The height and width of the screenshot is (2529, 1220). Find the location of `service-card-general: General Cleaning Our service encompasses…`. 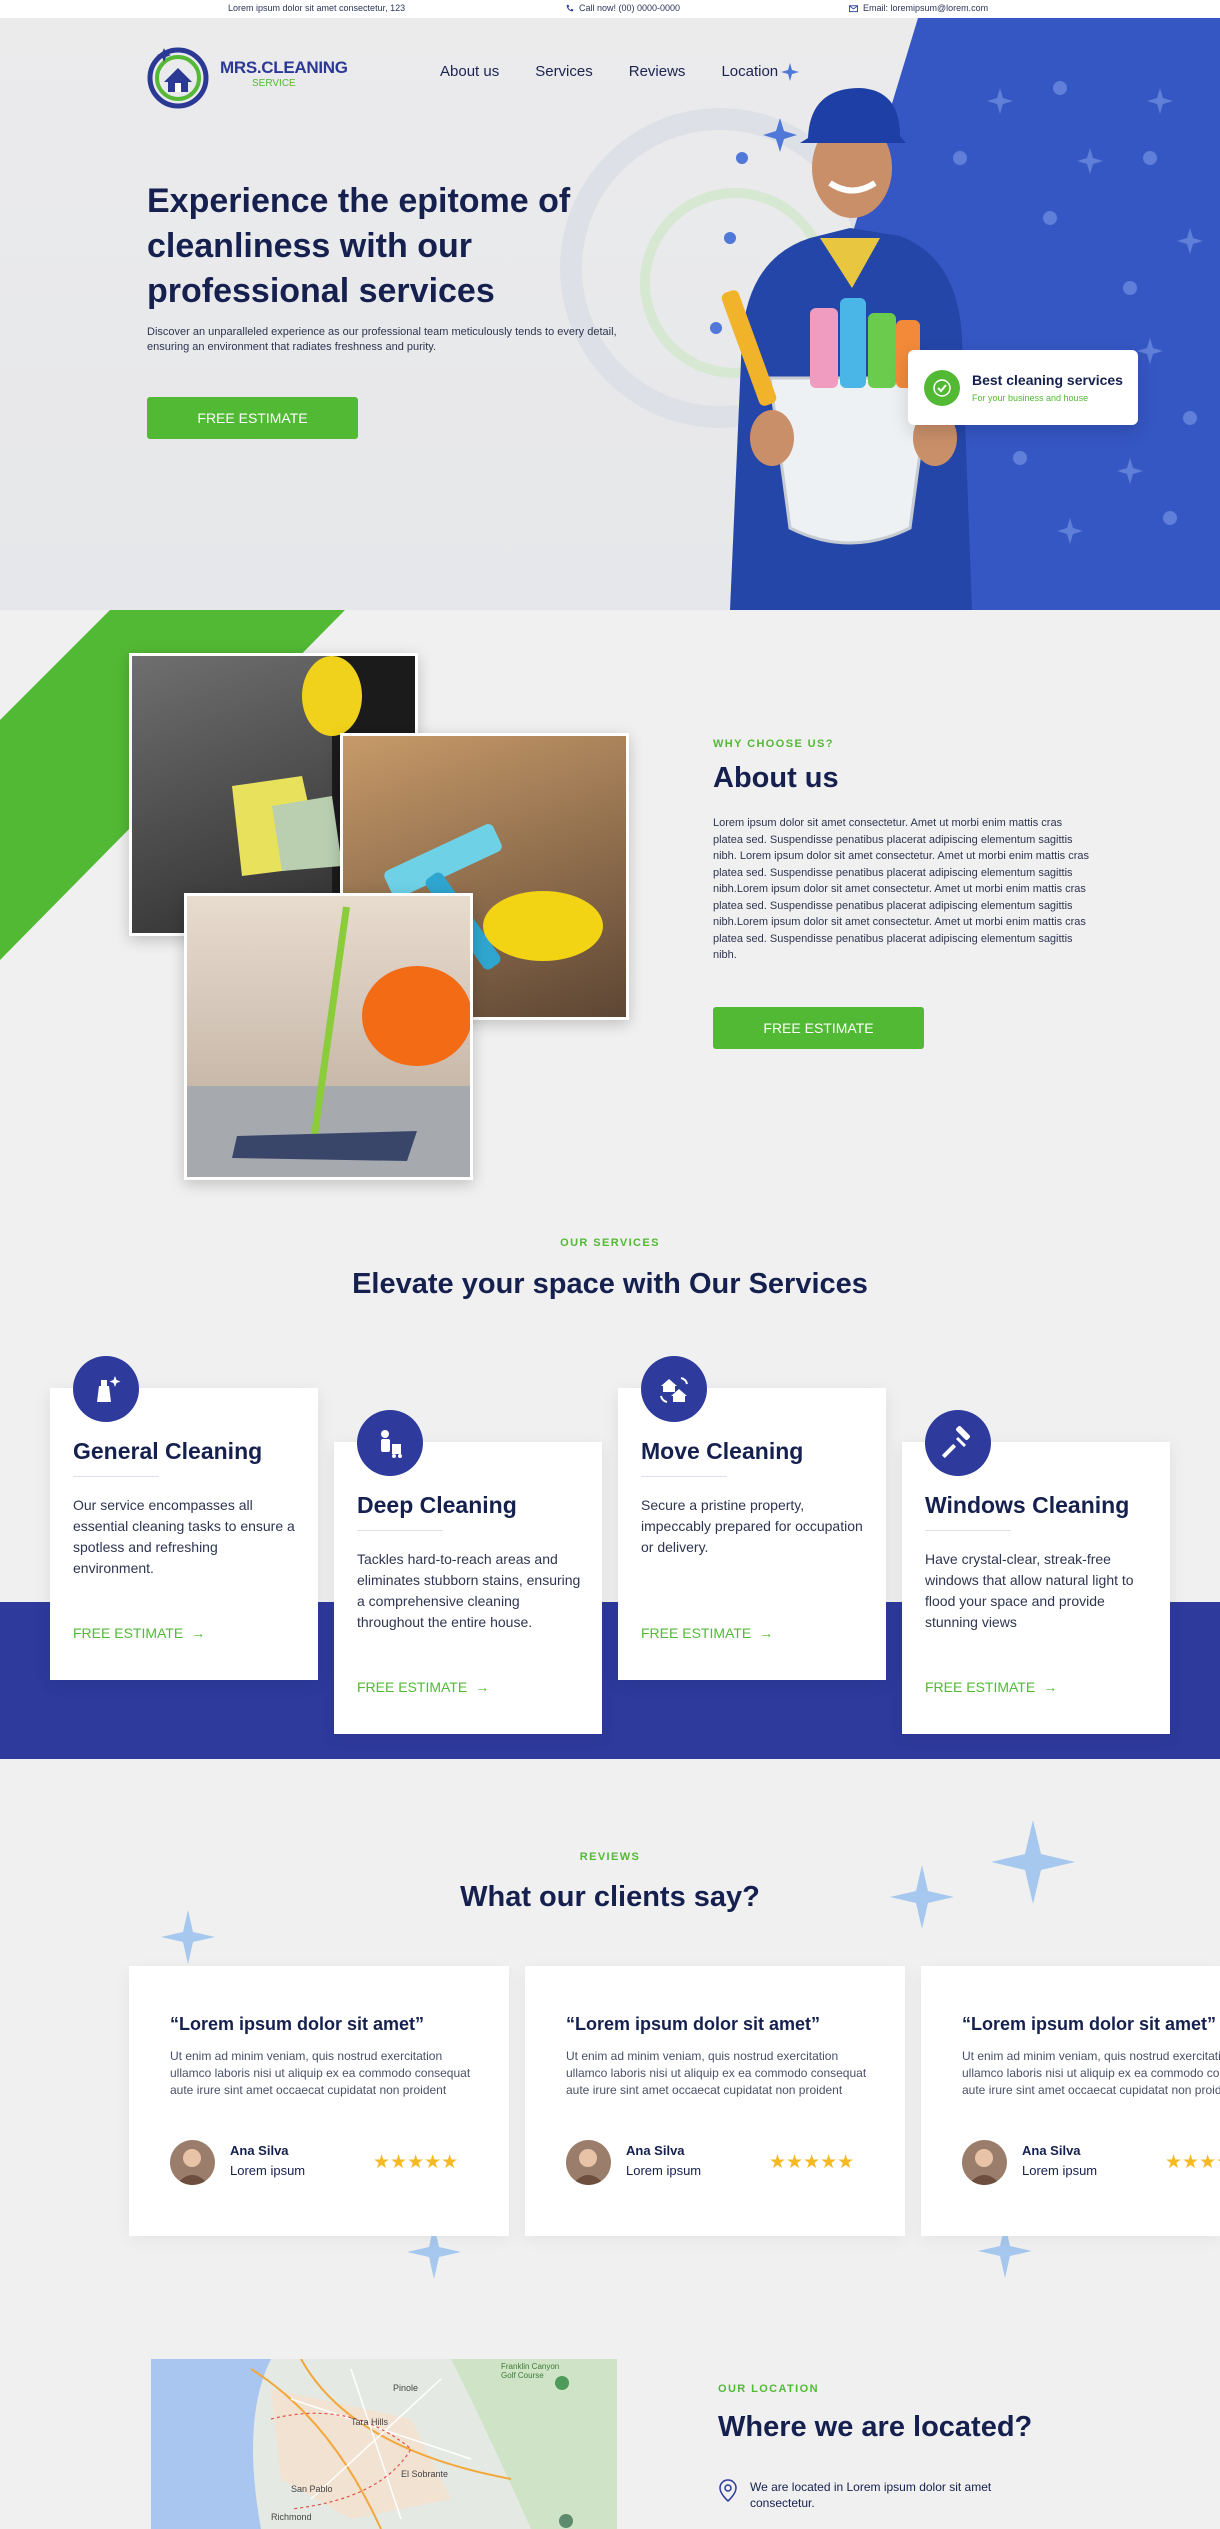

service-card-general: General Cleaning Our service encompasses… is located at coordinates (184, 1518).